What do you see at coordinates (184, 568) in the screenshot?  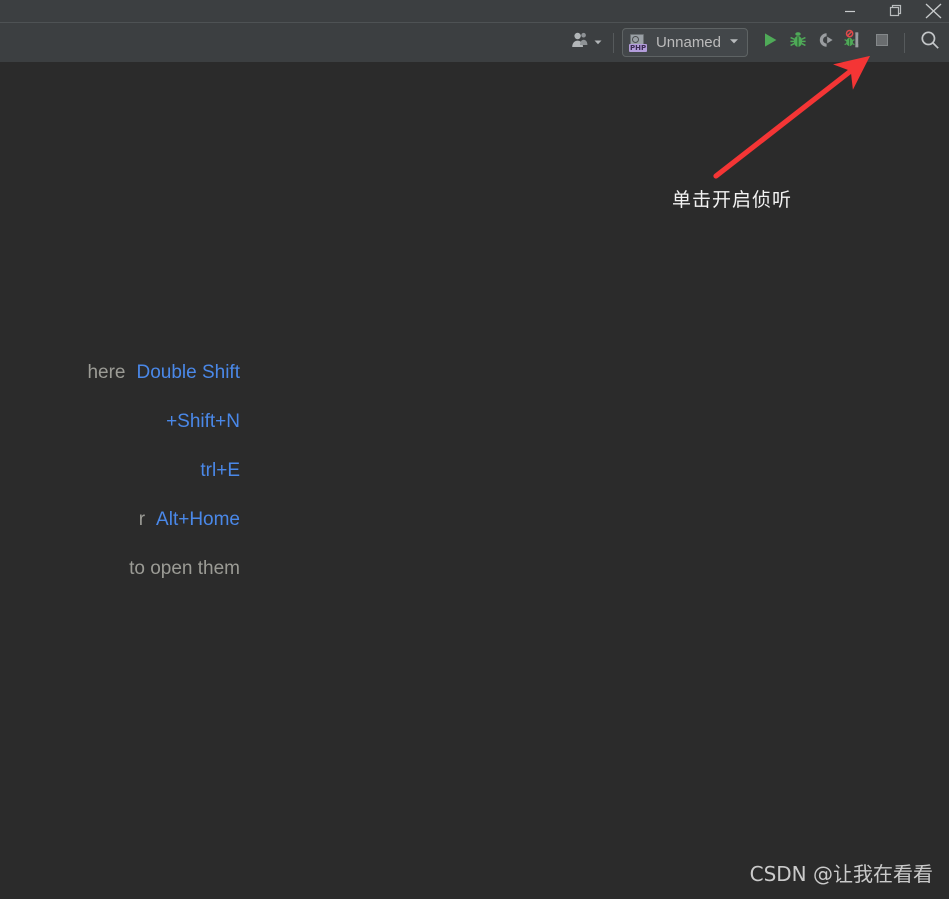 I see `hint-description: to open them` at bounding box center [184, 568].